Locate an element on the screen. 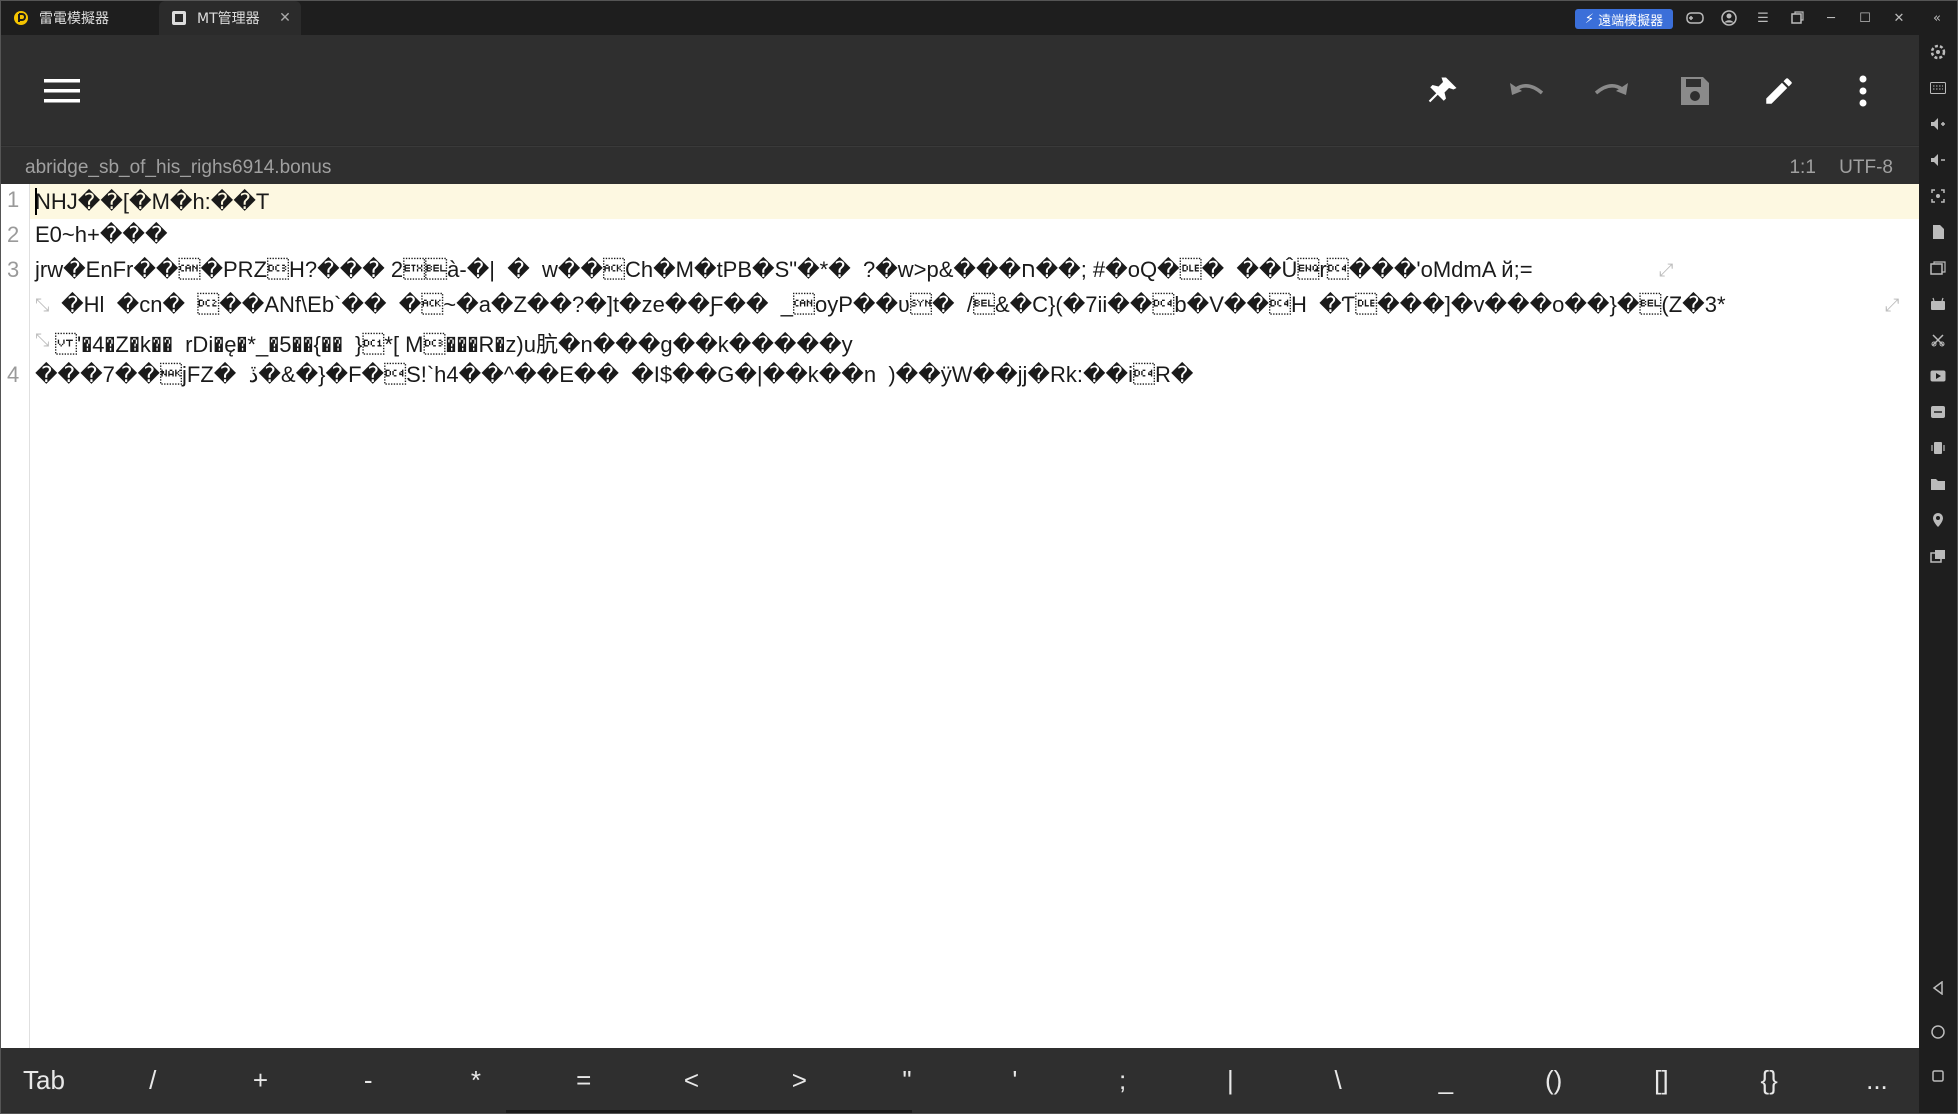 The image size is (1958, 1114). shake-icon is located at coordinates (1938, 448).